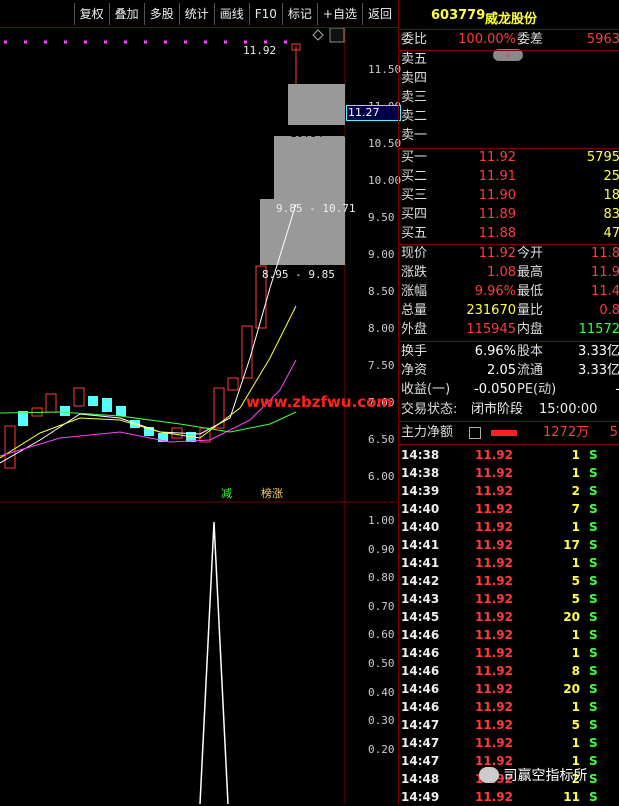 This screenshot has height=806, width=619. Describe the element at coordinates (530, 253) in the screenshot. I see `stat-label-2: 今开` at that location.